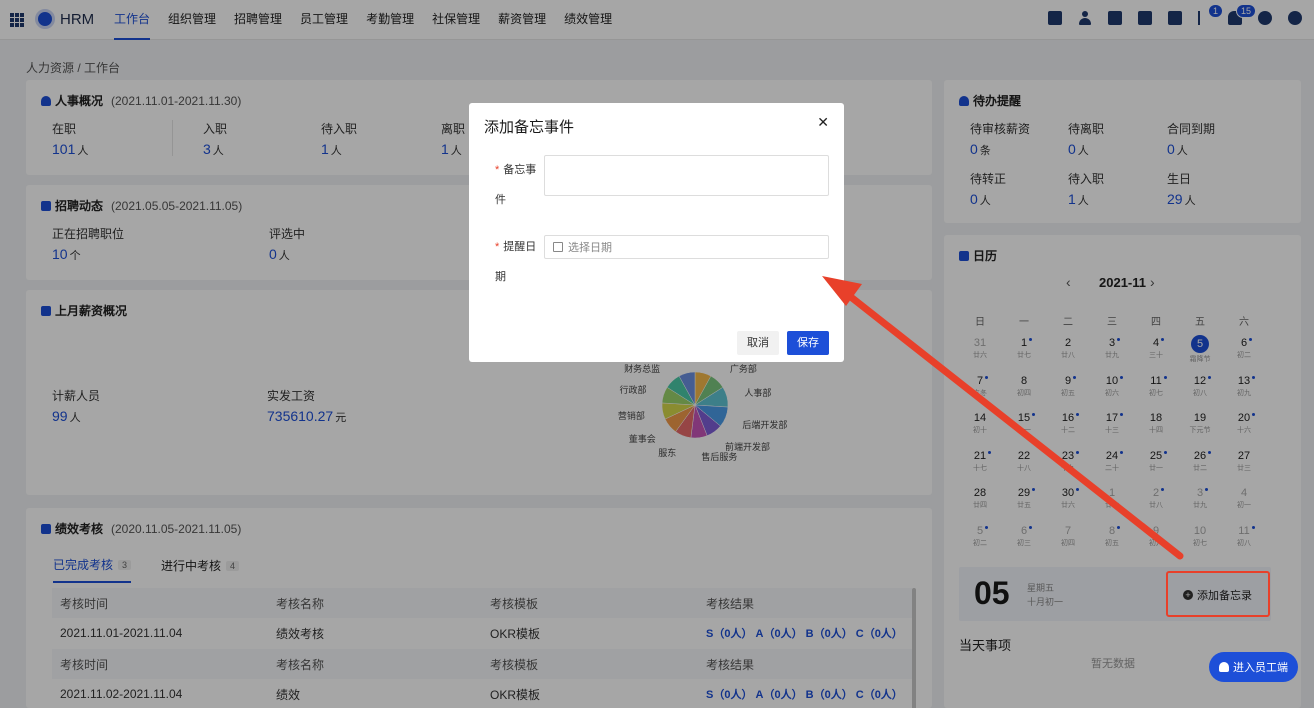 This screenshot has height=708, width=1314. I want to click on memo-event-label: * 备忘事件, so click(516, 185).